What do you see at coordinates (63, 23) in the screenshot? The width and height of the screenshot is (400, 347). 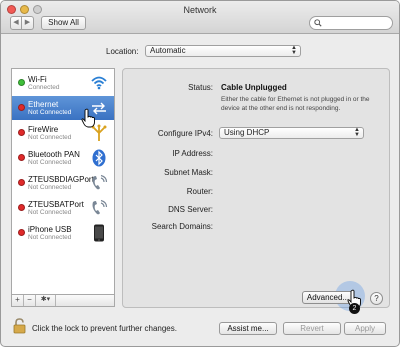 I see `show-all-button: Show All` at bounding box center [63, 23].